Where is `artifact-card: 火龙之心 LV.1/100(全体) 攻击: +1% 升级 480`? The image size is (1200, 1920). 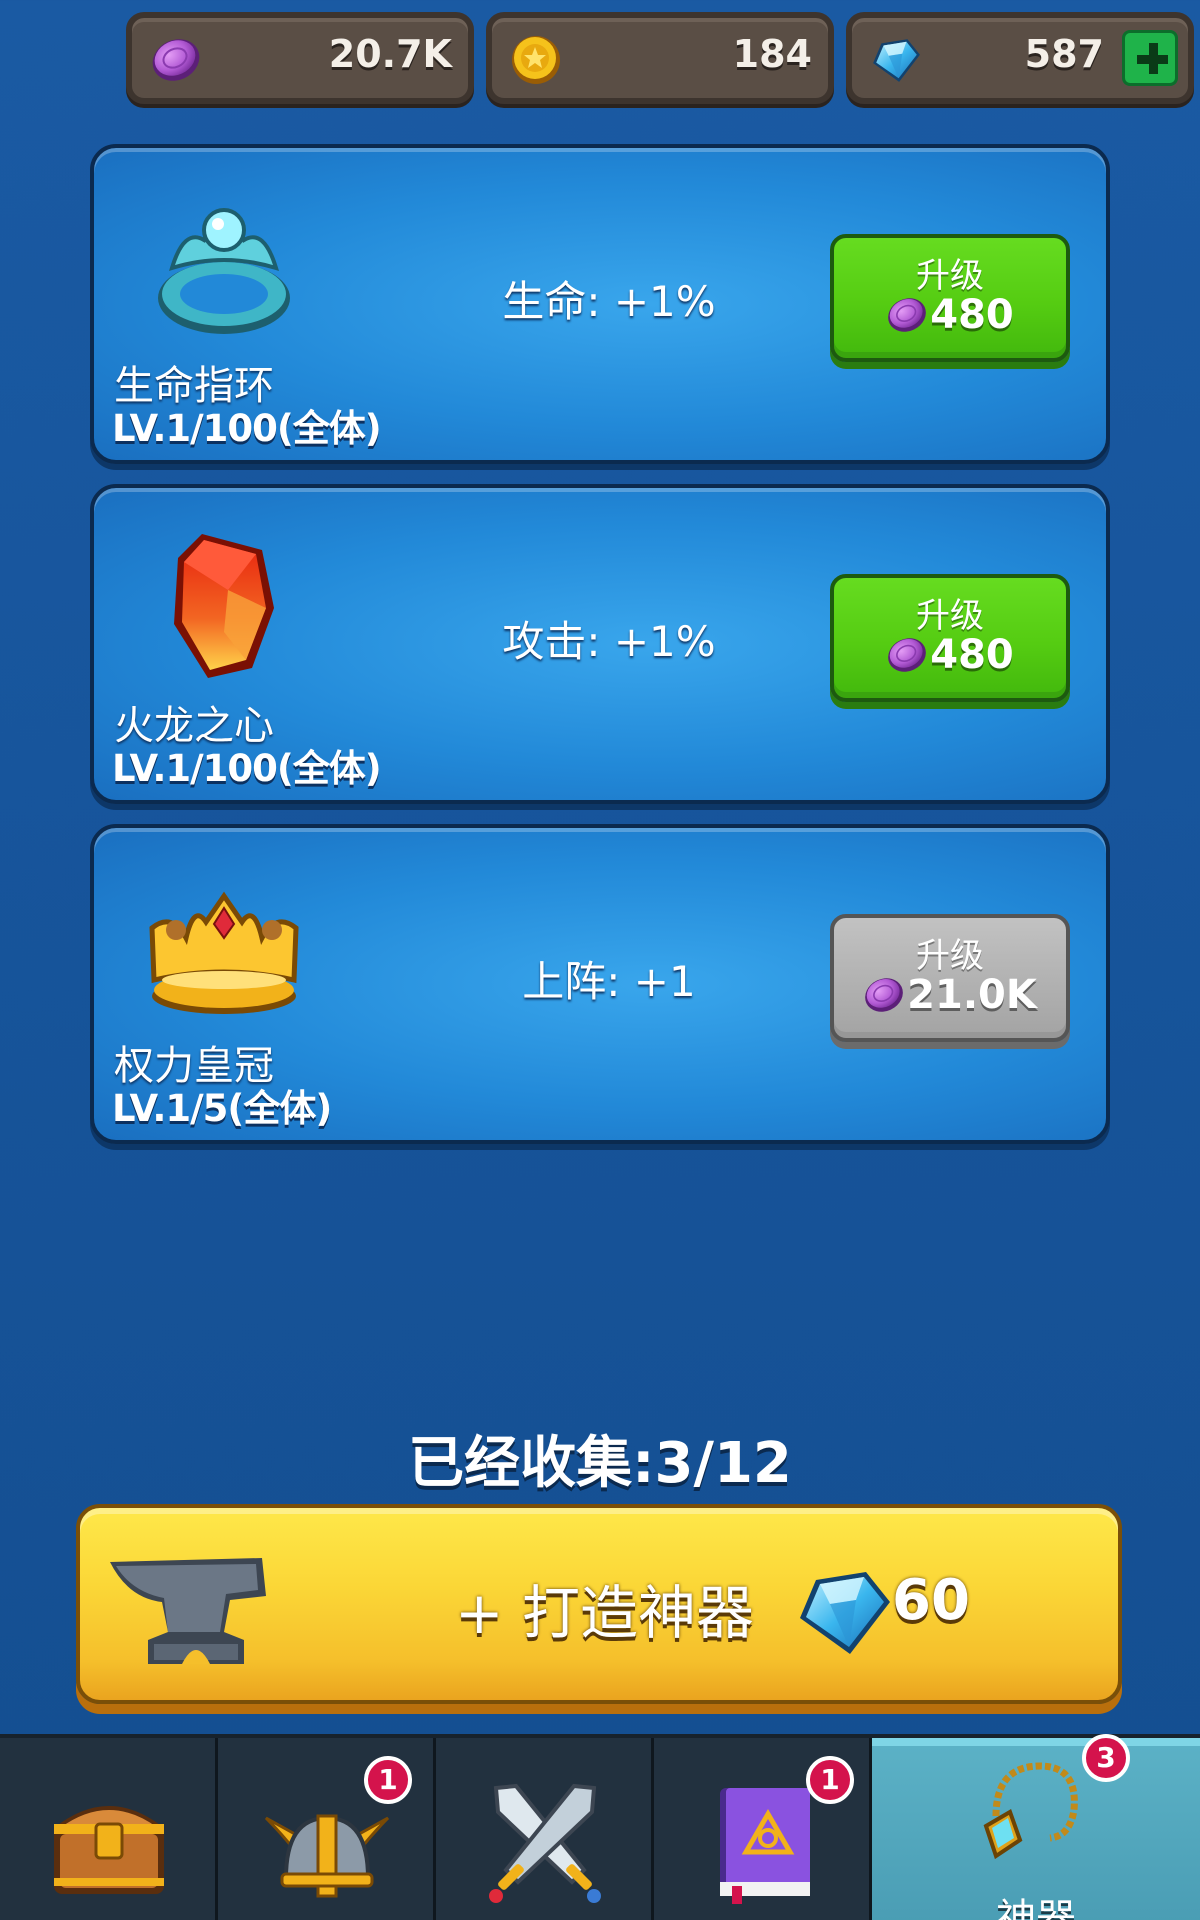
artifact-card: 火龙之心 LV.1/100(全体) 攻击: +1% 升级 480 is located at coordinates (600, 644).